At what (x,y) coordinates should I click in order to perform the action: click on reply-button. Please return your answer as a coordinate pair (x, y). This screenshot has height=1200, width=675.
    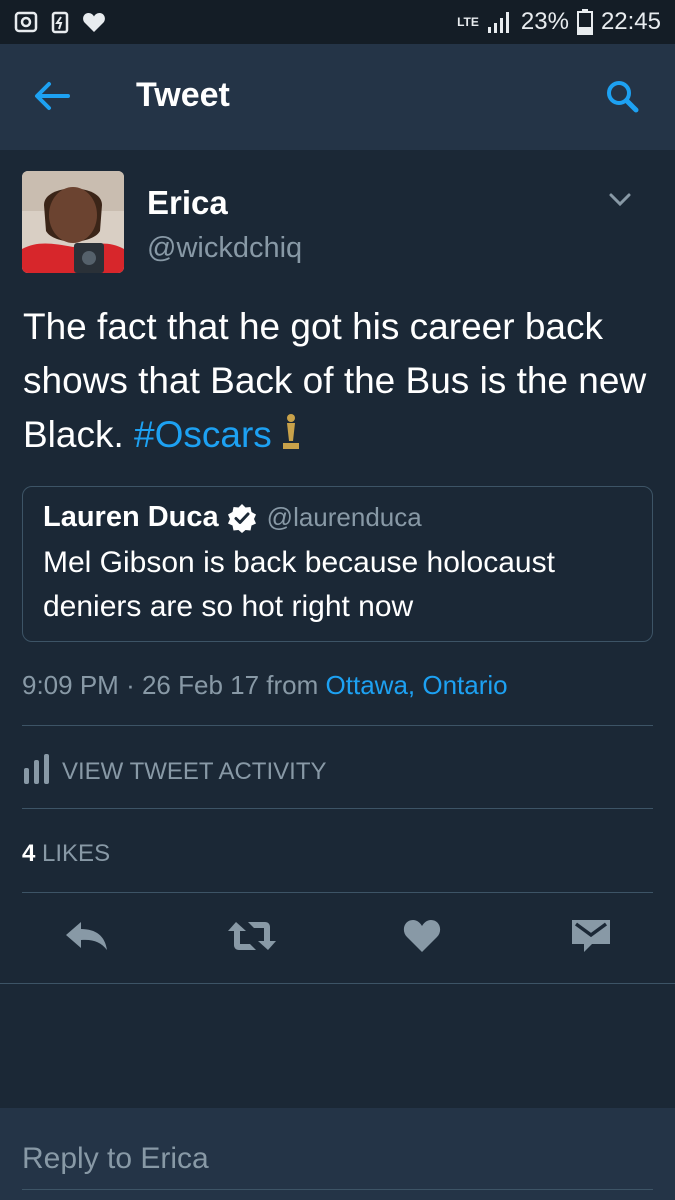
    Looking at the image, I should click on (86, 938).